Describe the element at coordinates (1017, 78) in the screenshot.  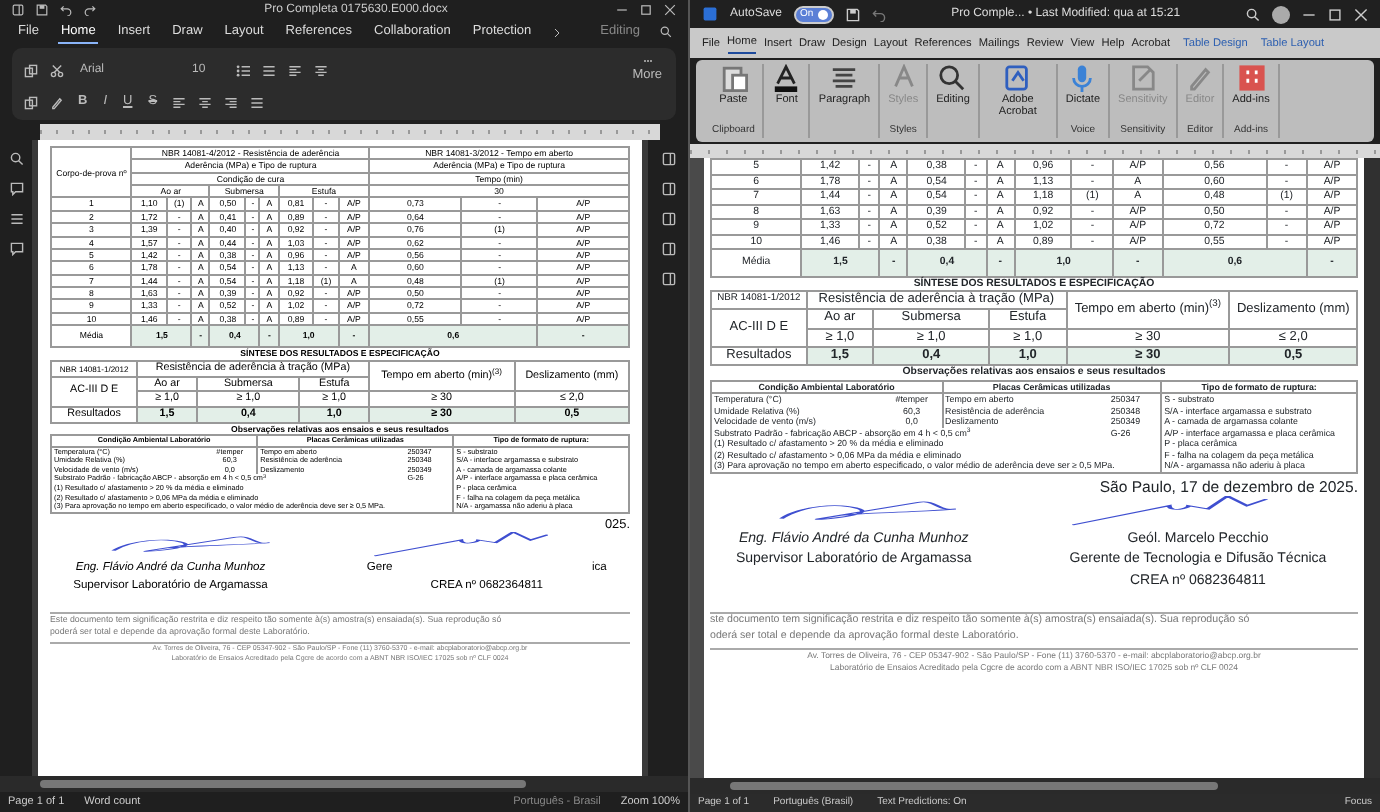
I see `document-icon` at that location.